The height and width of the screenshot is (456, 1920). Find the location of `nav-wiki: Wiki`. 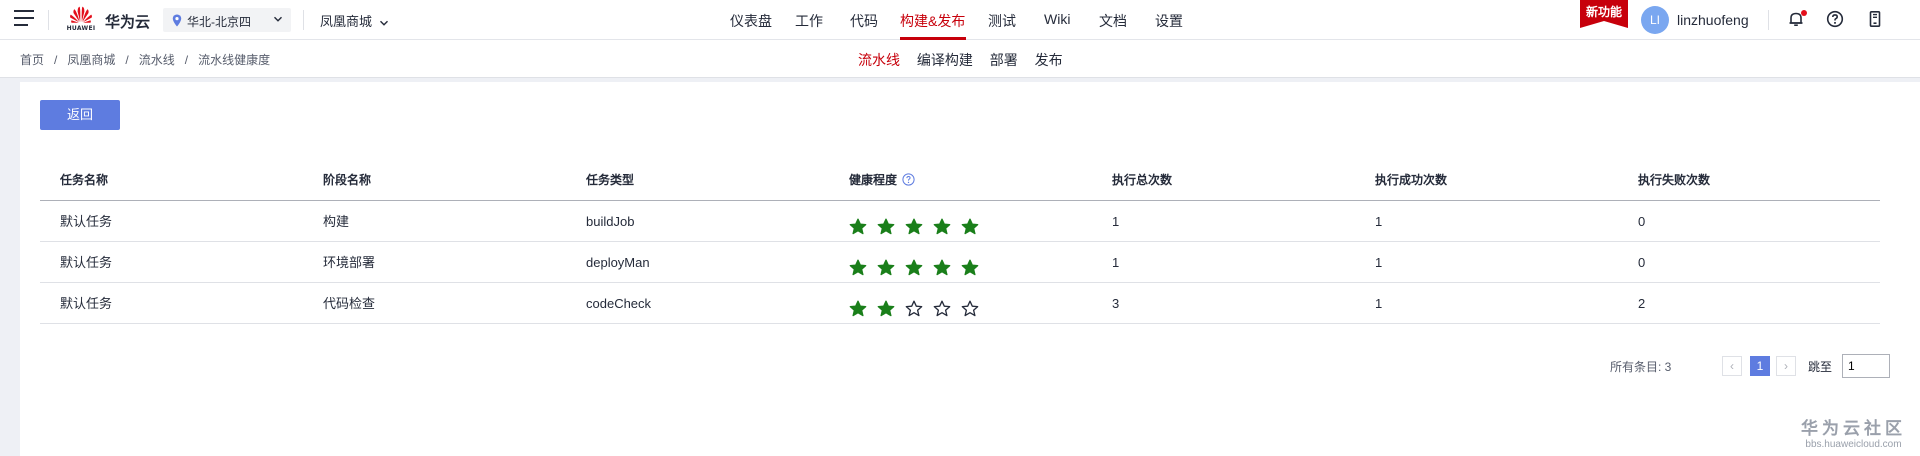

nav-wiki: Wiki is located at coordinates (1057, 19).